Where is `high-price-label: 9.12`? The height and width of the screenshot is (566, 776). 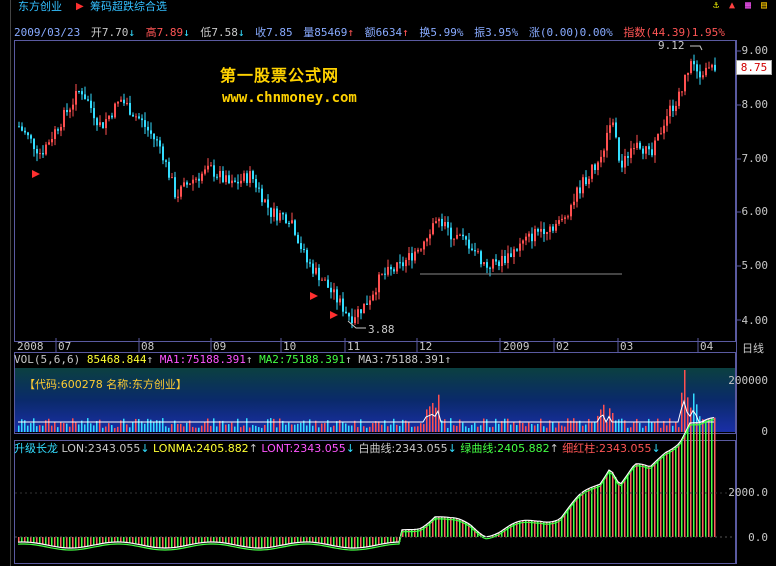
high-price-label: 9.12 is located at coordinates (671, 45).